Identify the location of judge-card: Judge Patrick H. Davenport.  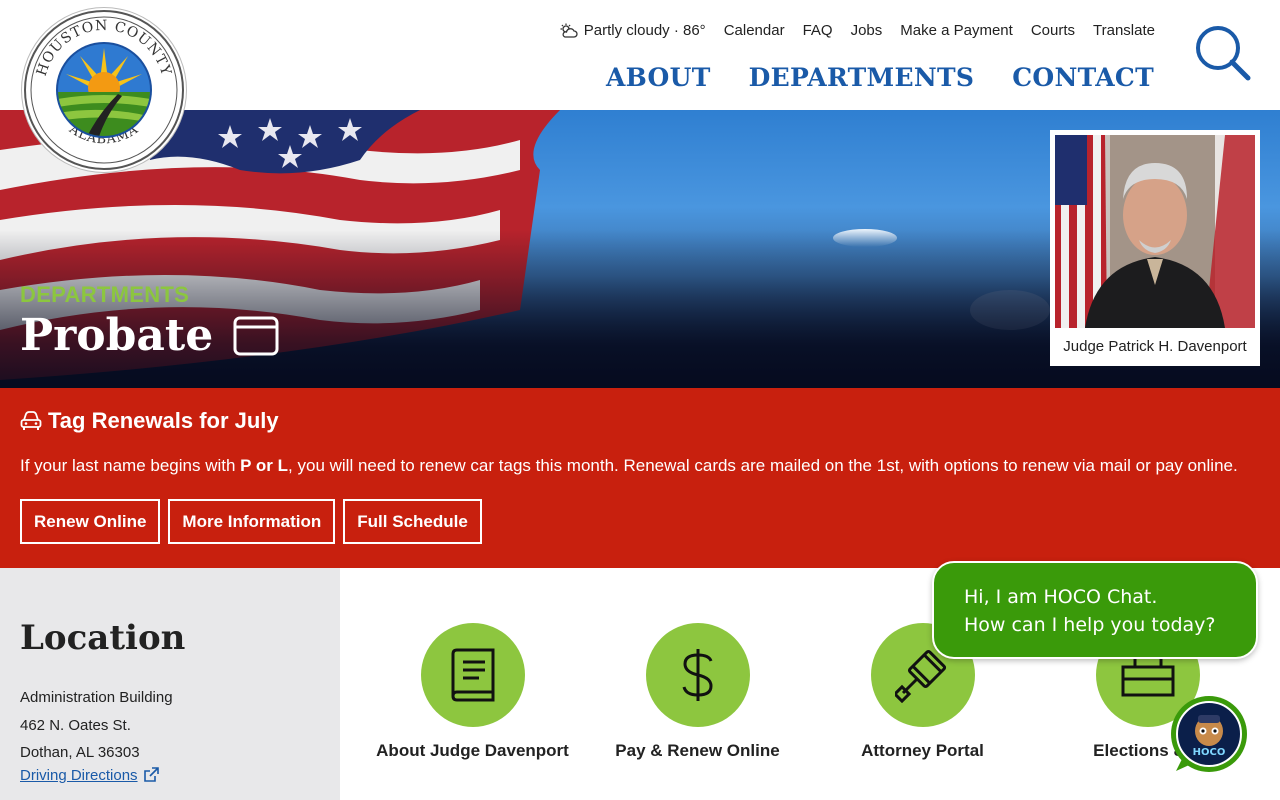
(1155, 248).